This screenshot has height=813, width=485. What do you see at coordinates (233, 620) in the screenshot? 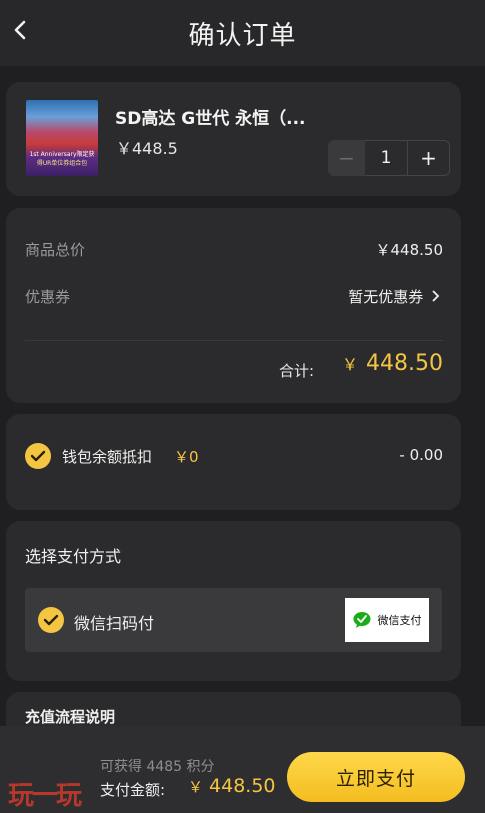
I see `wechat-pay-option: 微信扫码付 微信支付` at bounding box center [233, 620].